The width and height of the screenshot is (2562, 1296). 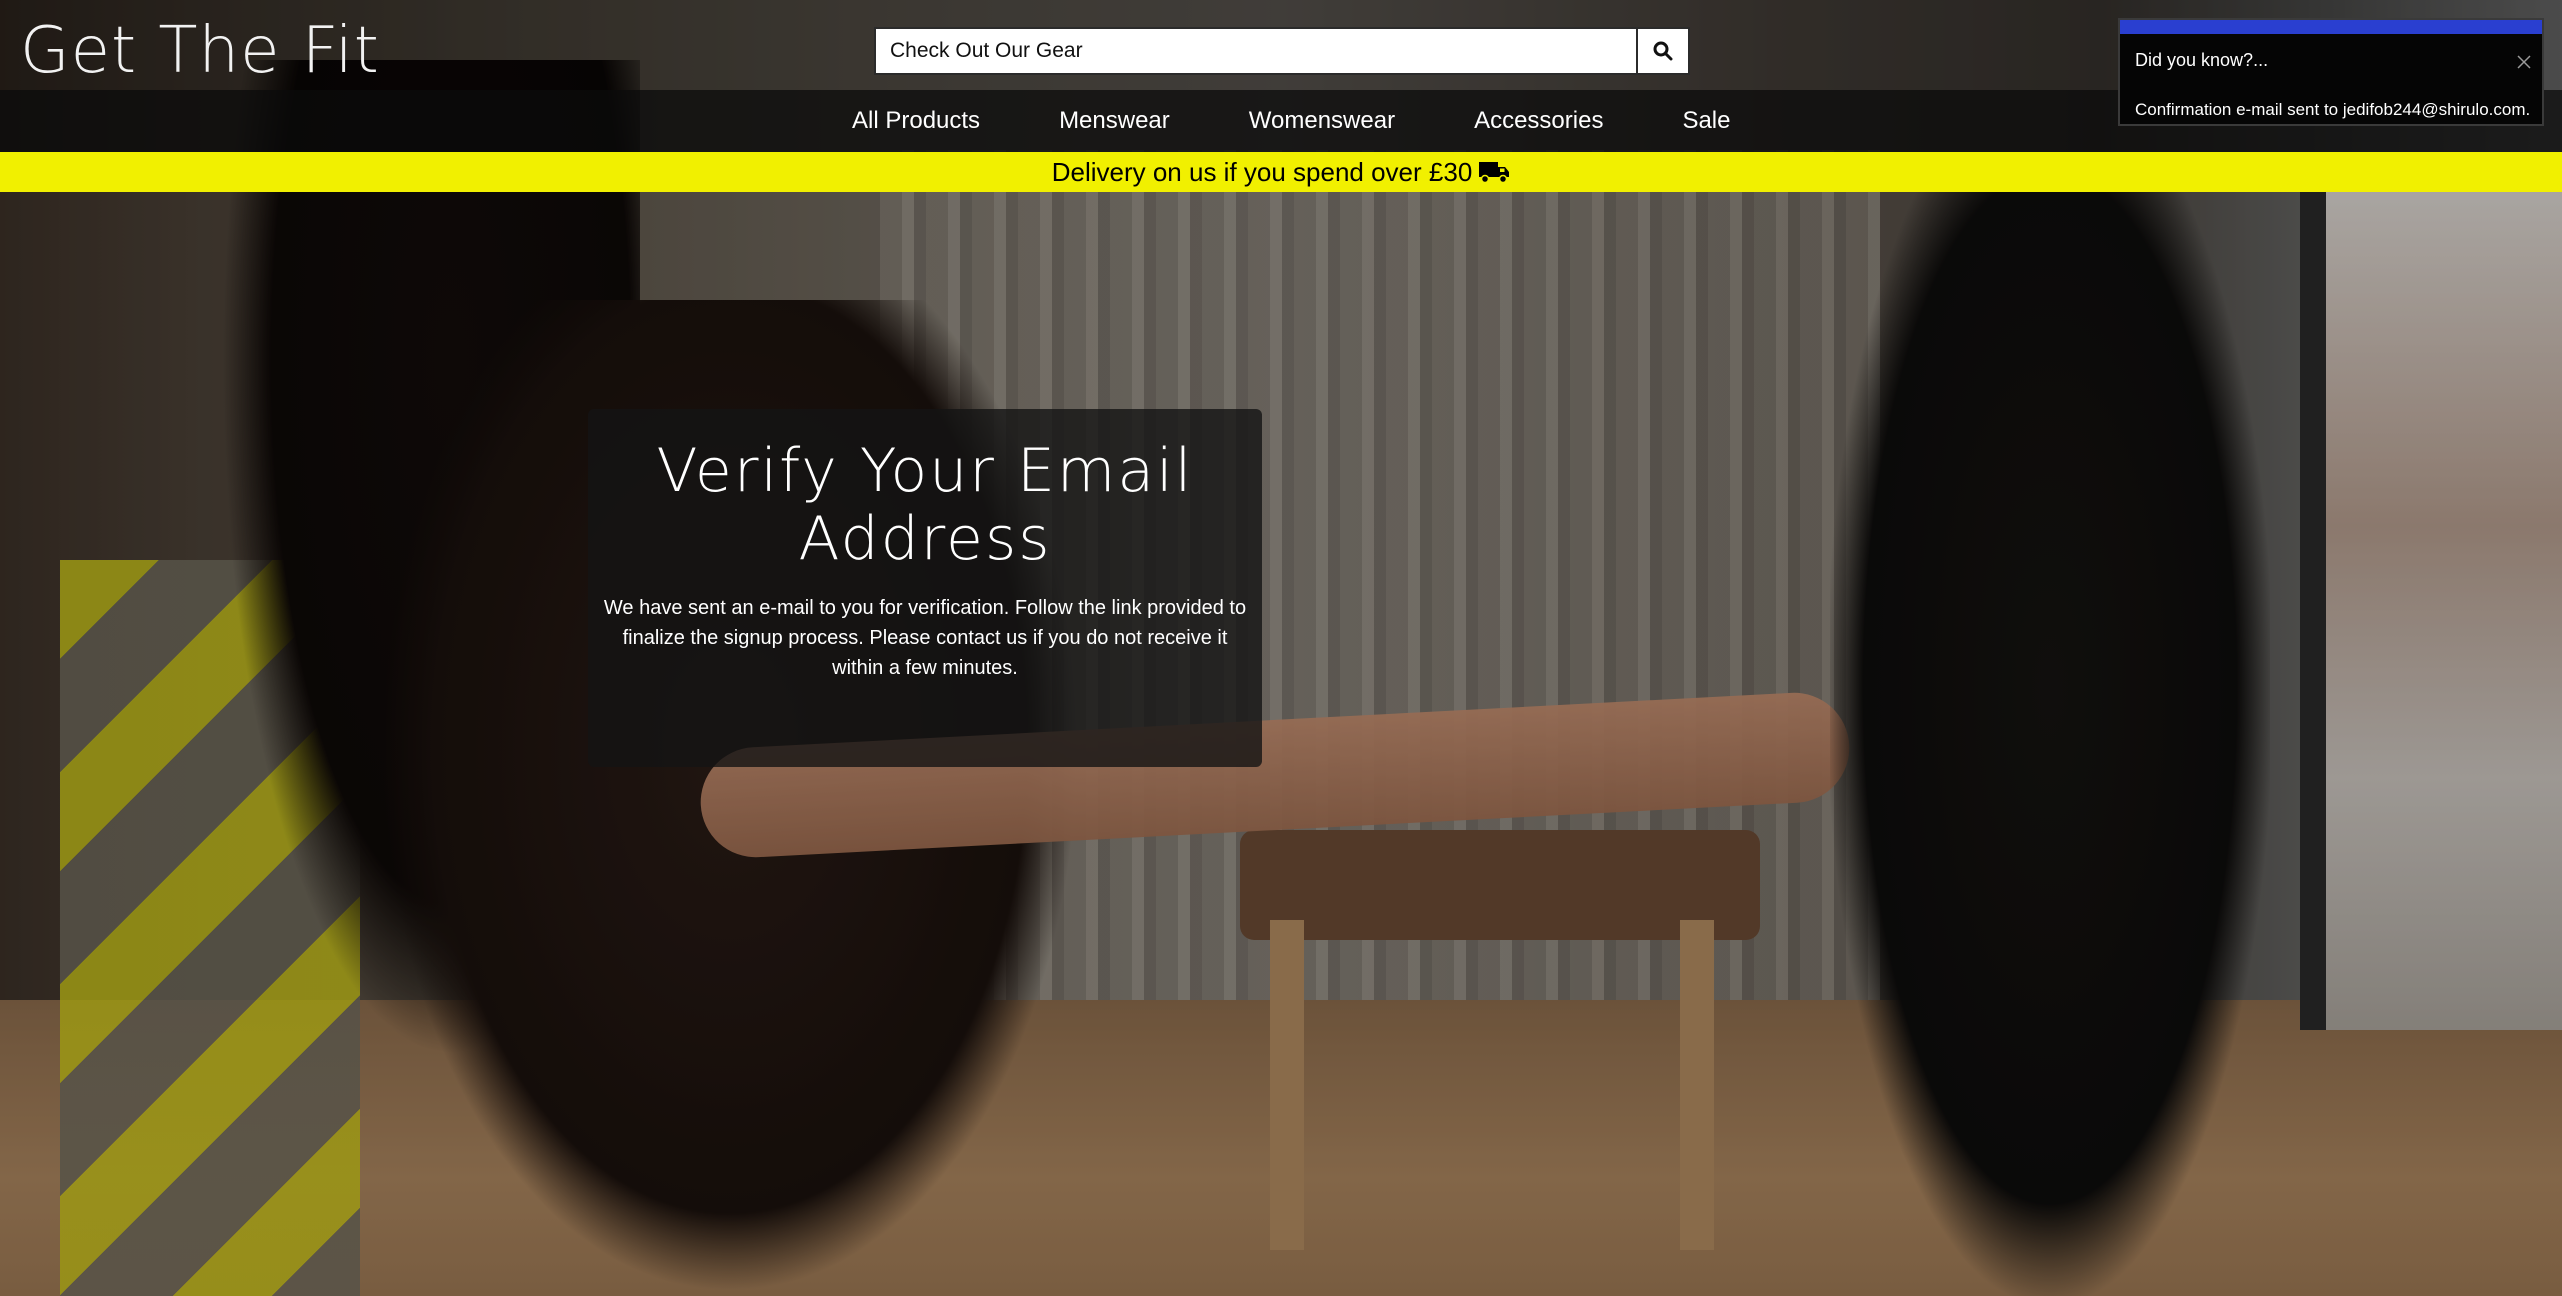 What do you see at coordinates (1538, 121) in the screenshot?
I see `nav-item-accessories: Accessories` at bounding box center [1538, 121].